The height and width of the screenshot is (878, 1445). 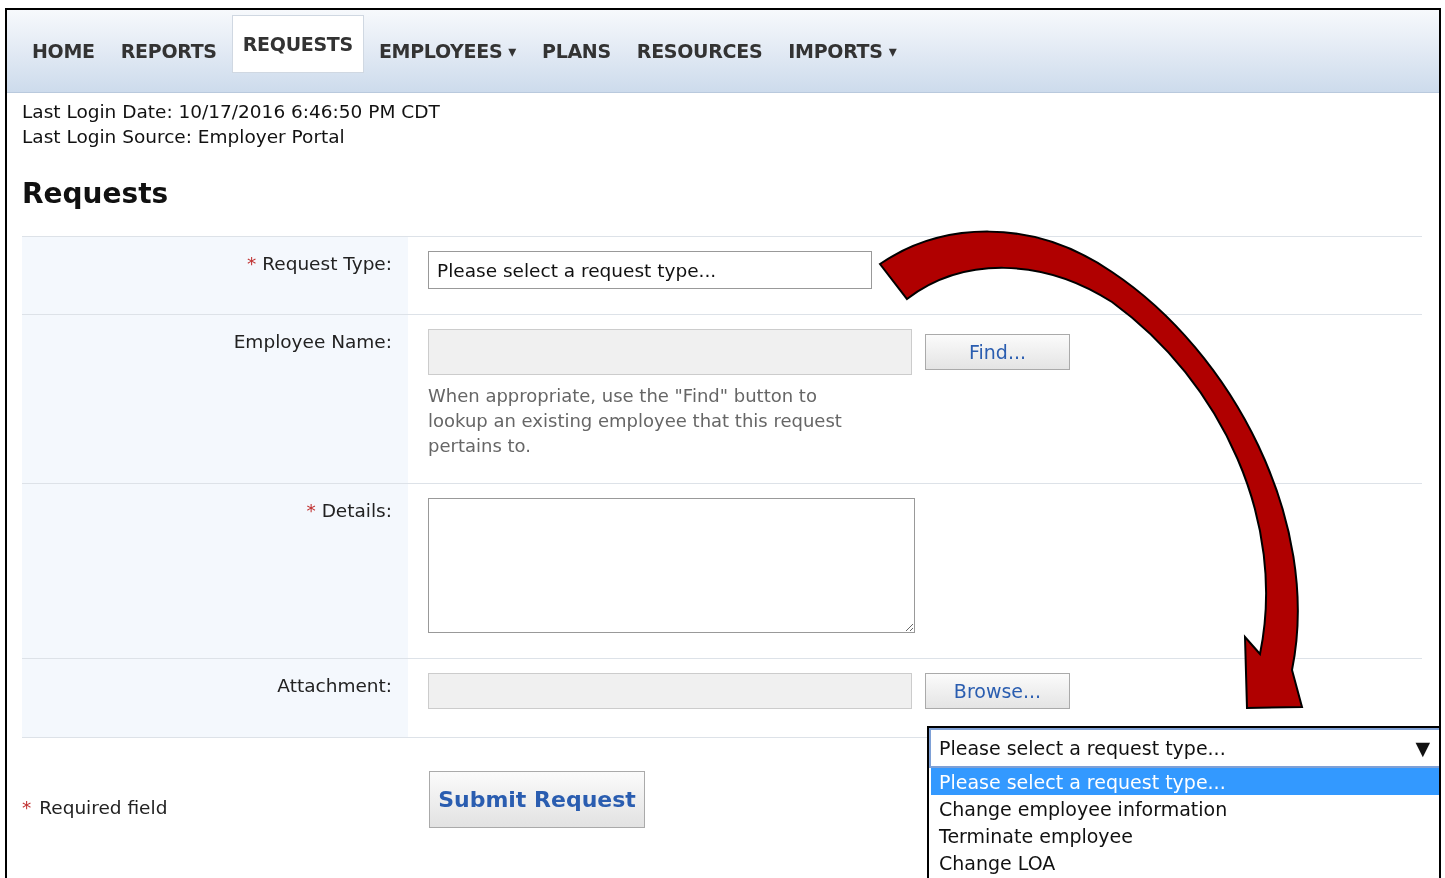 What do you see at coordinates (63, 51) in the screenshot?
I see `nav-tab: HOME` at bounding box center [63, 51].